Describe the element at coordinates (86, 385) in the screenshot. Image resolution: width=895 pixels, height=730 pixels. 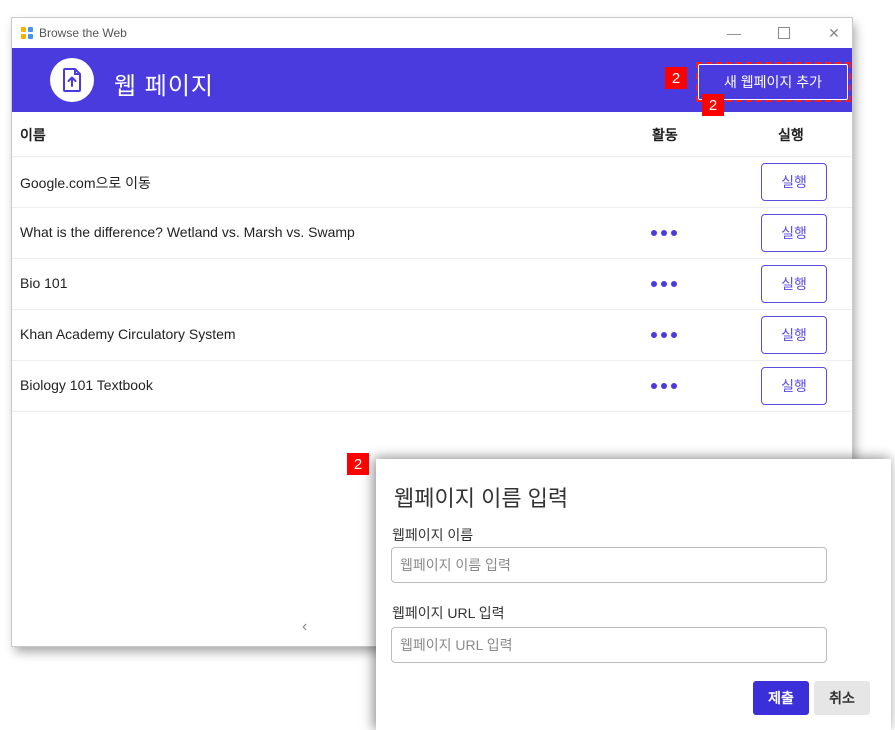
I see `row-name: Biology 101 Textbook` at that location.